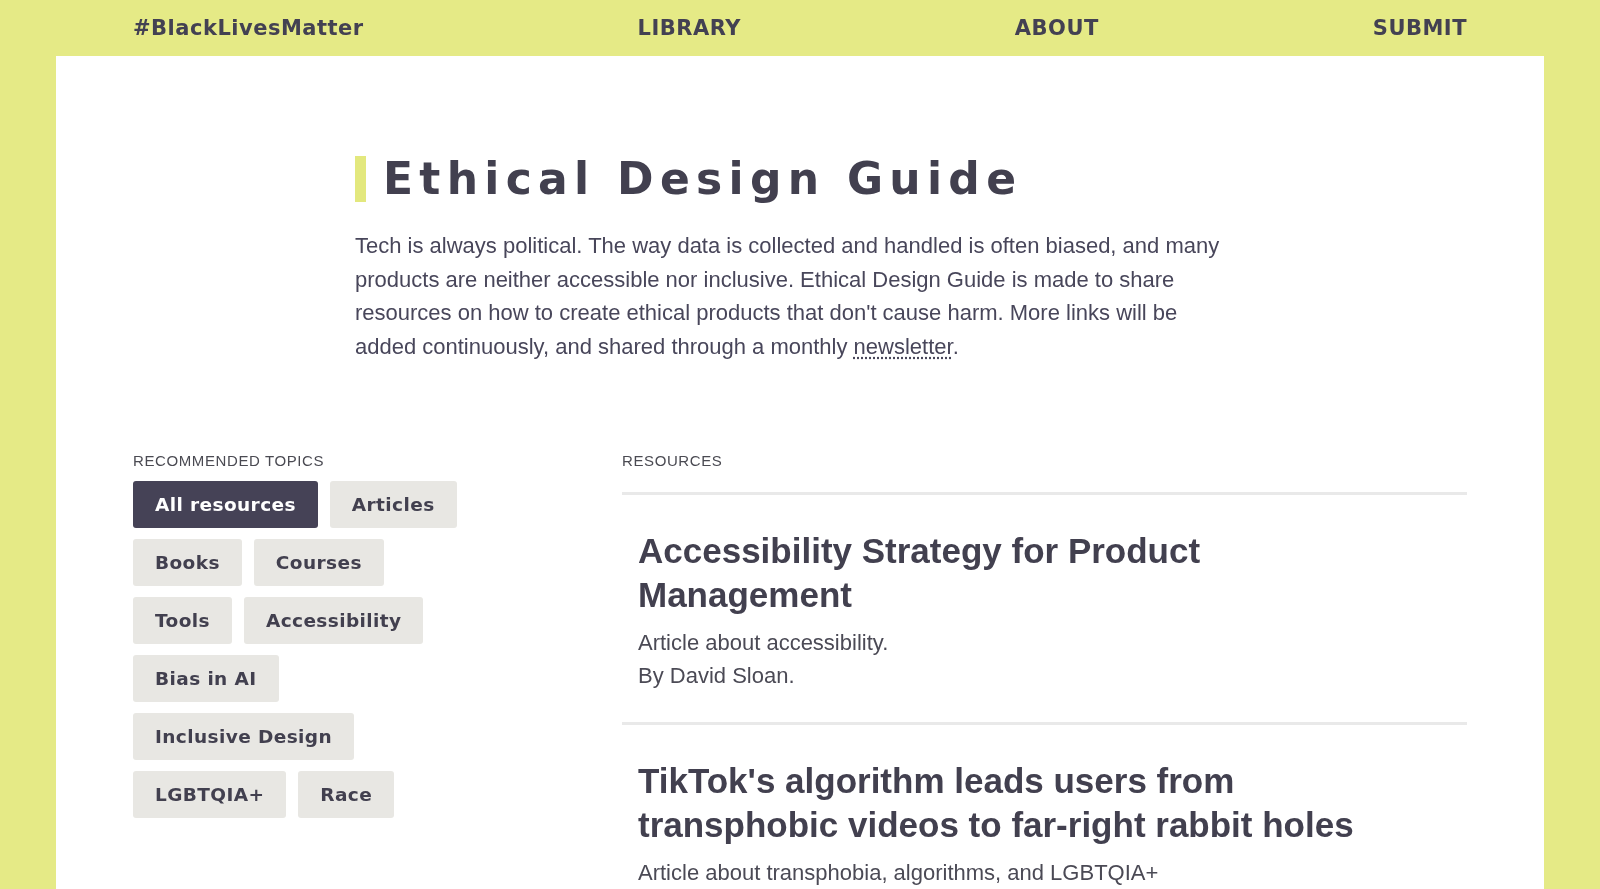  Describe the element at coordinates (346, 794) in the screenshot. I see `topic-filter-button: Race` at that location.